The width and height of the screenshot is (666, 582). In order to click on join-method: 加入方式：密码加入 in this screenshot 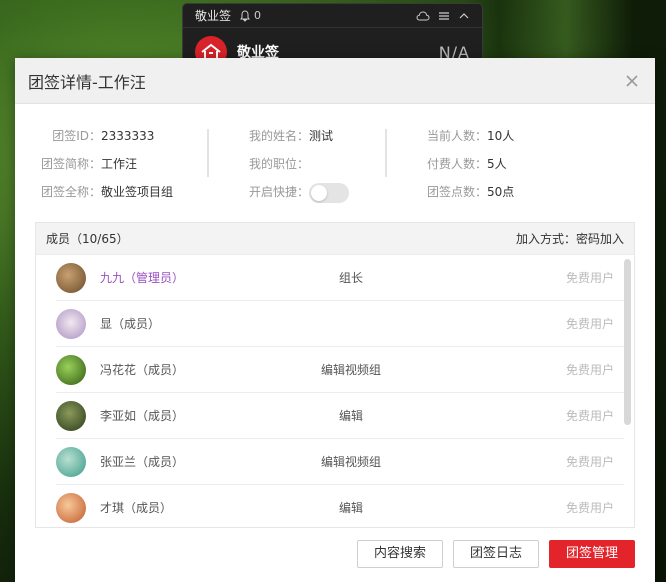, I will do `click(569, 239)`.